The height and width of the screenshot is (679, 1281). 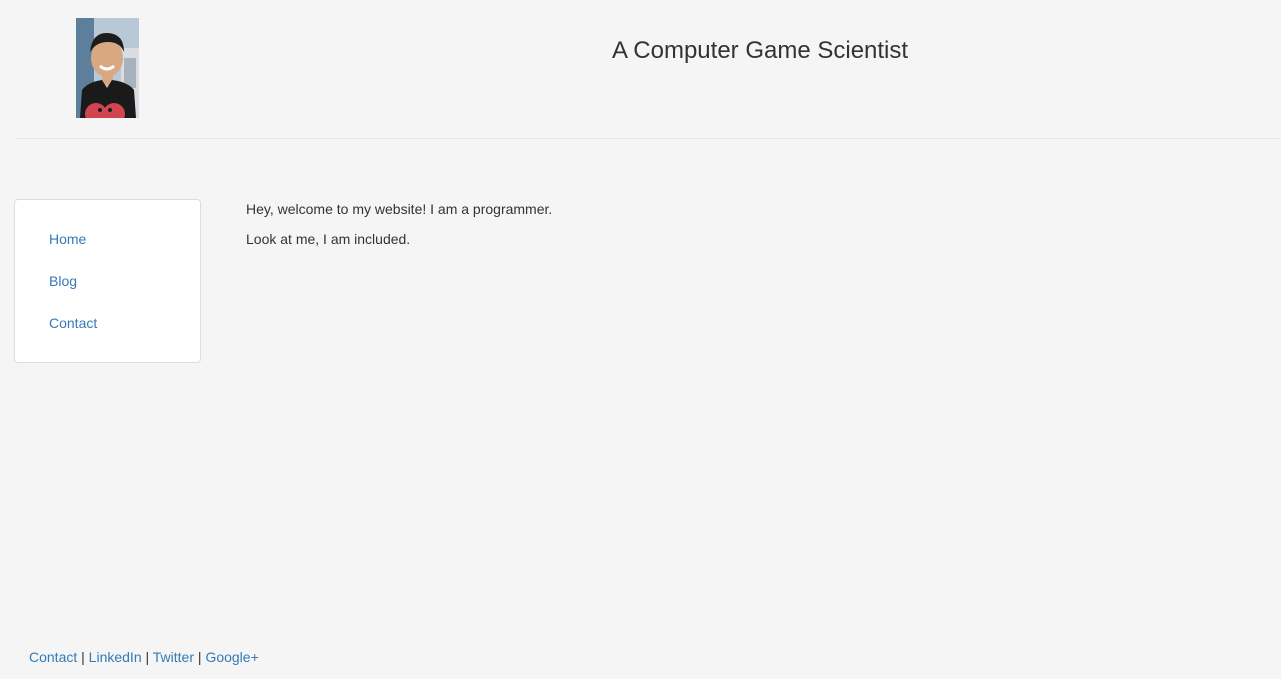 What do you see at coordinates (231, 657) in the screenshot?
I see `footer-link-googleplus: Google+` at bounding box center [231, 657].